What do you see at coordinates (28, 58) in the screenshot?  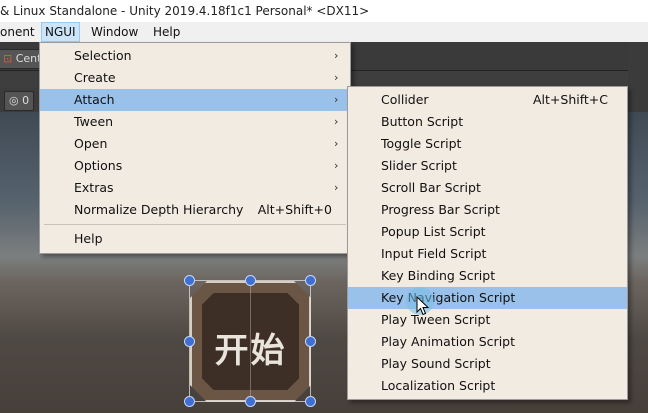 I see `pivot-center-label: Cent` at bounding box center [28, 58].